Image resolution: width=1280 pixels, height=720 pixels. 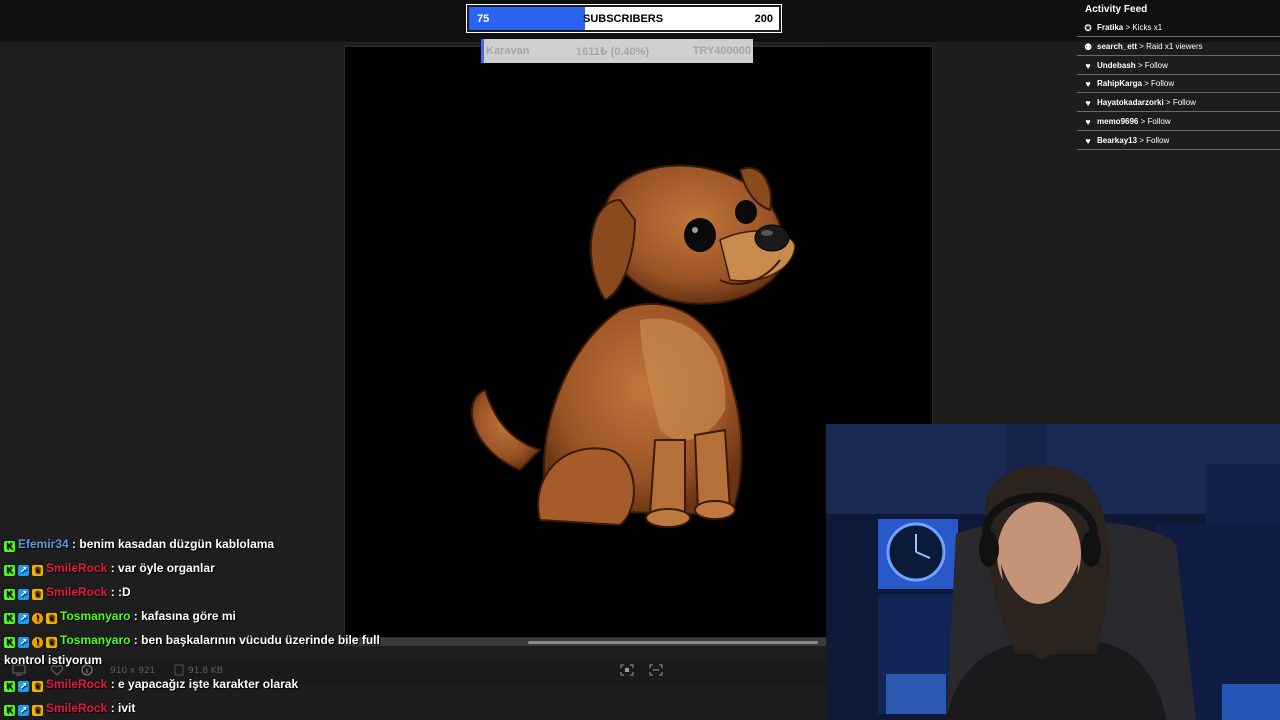 I want to click on activity-feed-user: Undebash, so click(x=1116, y=65).